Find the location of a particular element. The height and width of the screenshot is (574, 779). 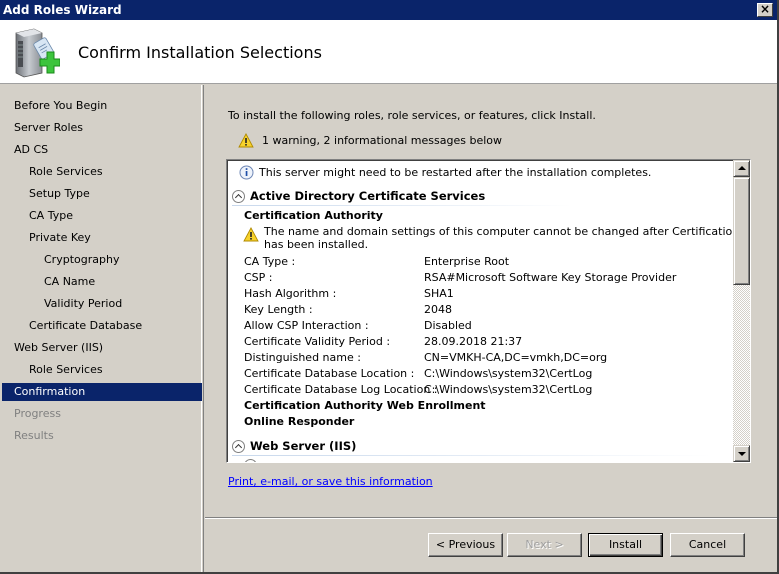

cancel-button: Cancel is located at coordinates (707, 545).